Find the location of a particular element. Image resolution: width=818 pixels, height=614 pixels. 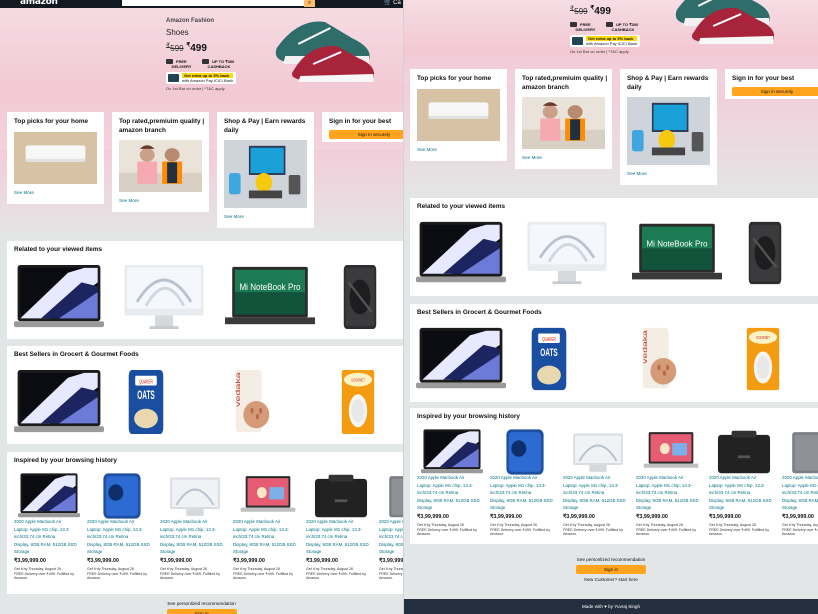

cart-label: Ca is located at coordinates (397, 3).